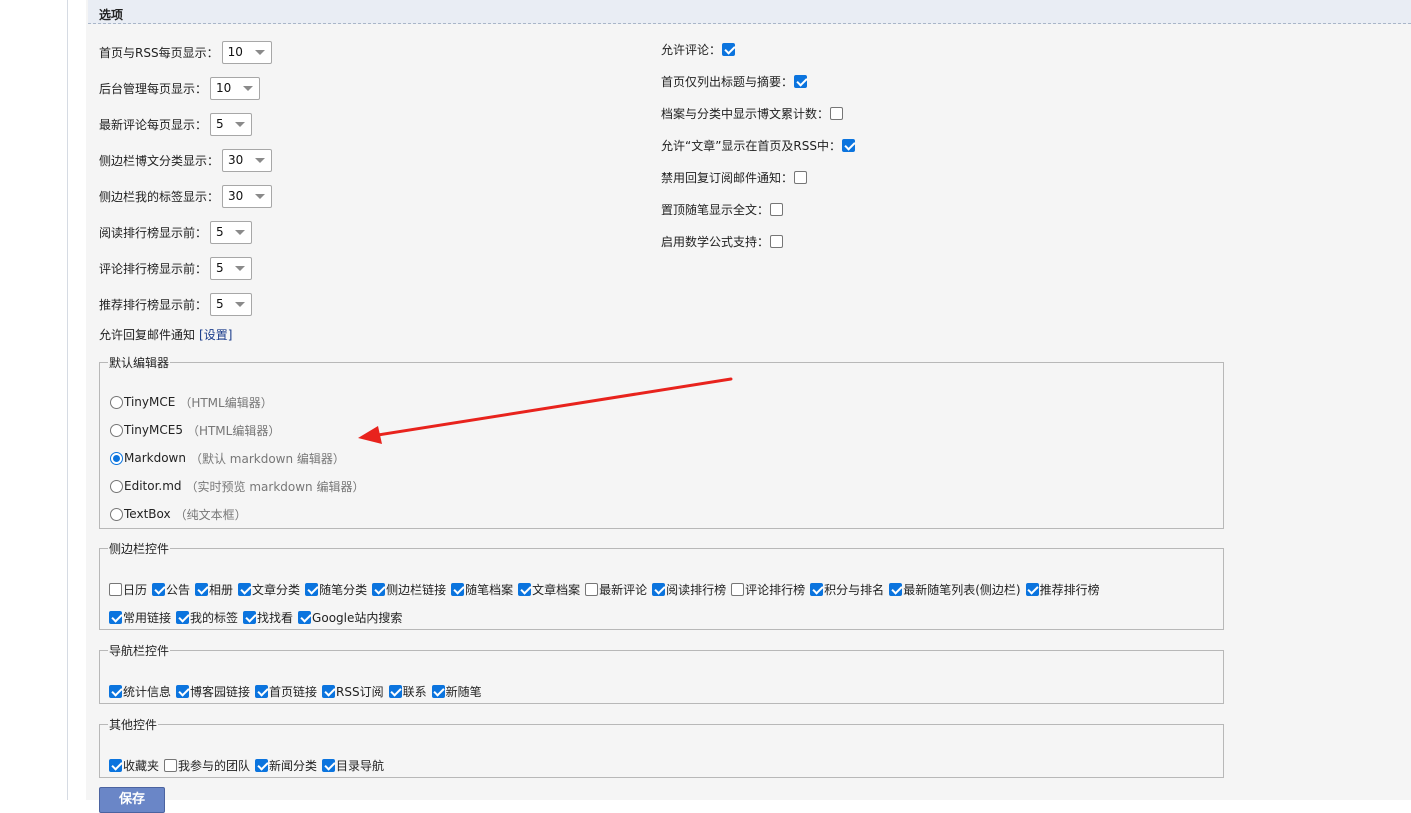 Image resolution: width=1411 pixels, height=813 pixels. Describe the element at coordinates (370, 435) in the screenshot. I see `arrow-head` at that location.